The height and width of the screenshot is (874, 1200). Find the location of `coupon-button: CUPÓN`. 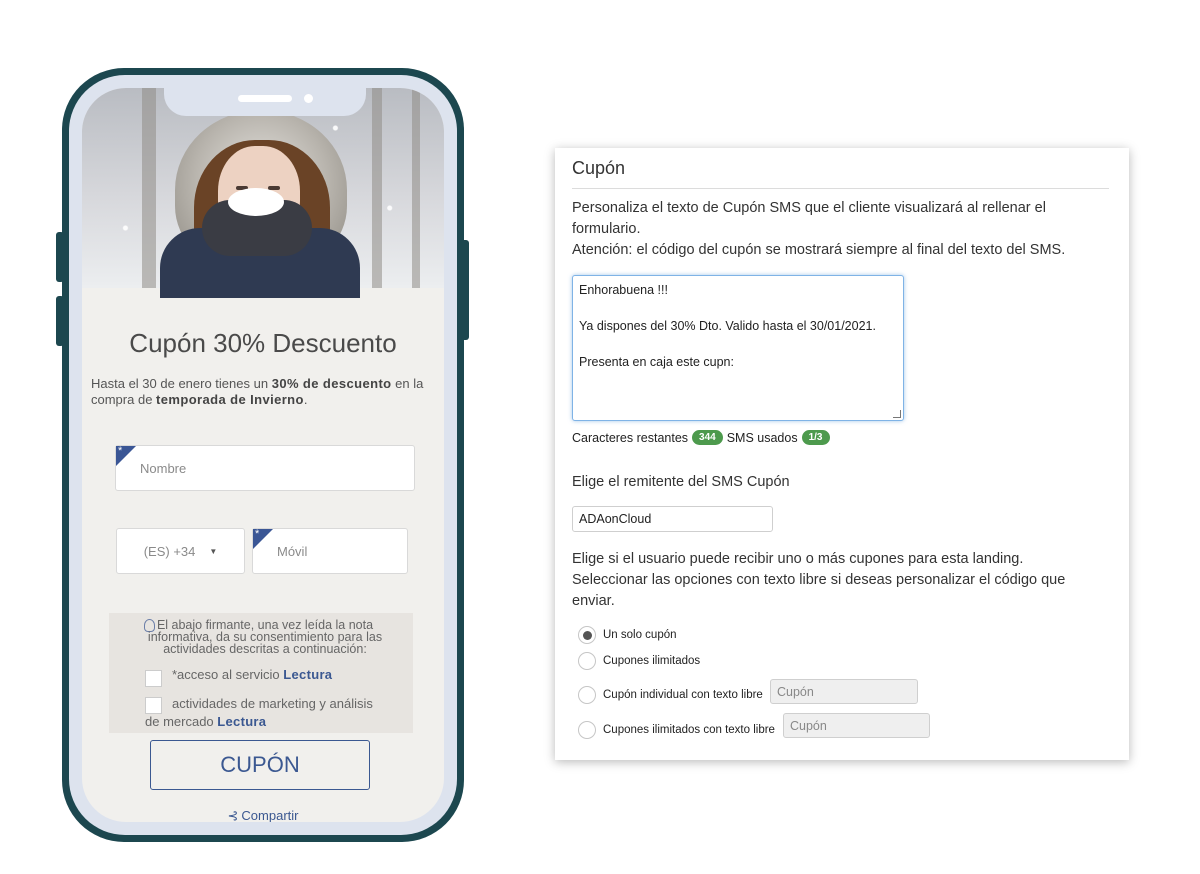

coupon-button: CUPÓN is located at coordinates (260, 765).